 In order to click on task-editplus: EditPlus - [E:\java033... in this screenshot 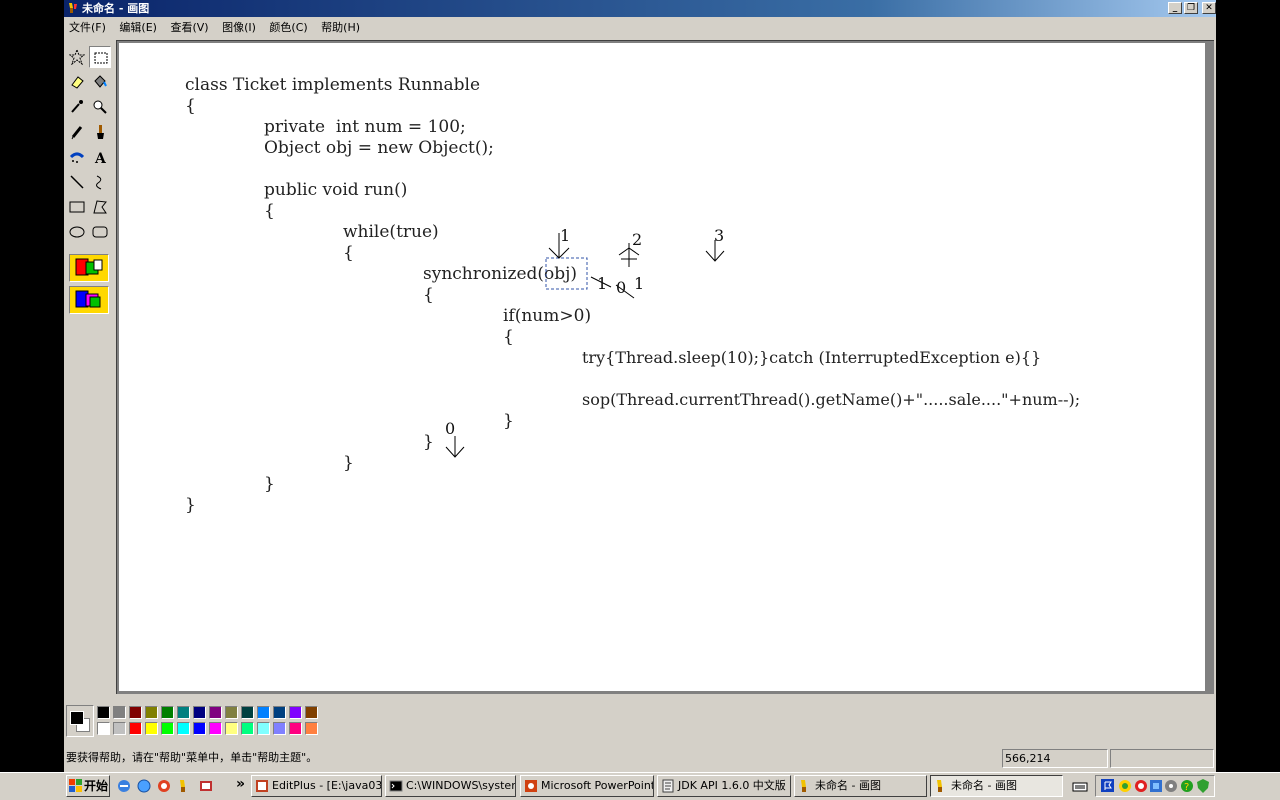, I will do `click(316, 786)`.